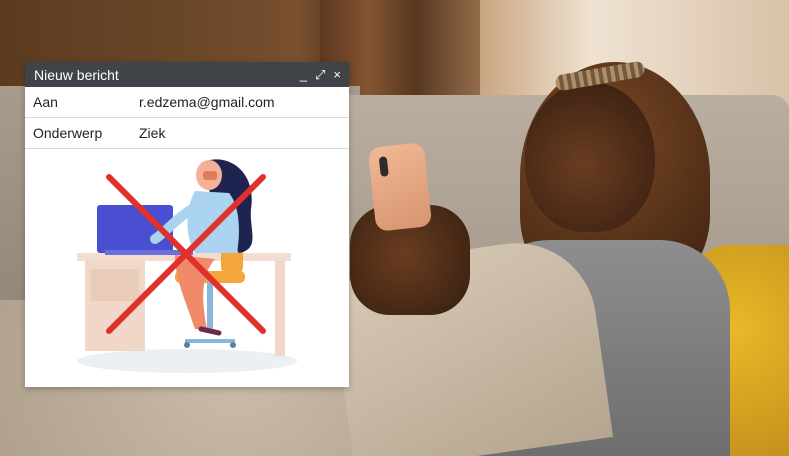  Describe the element at coordinates (187, 74) in the screenshot. I see `compose-header: Nieuw bericht _ ⤢ ×` at that location.